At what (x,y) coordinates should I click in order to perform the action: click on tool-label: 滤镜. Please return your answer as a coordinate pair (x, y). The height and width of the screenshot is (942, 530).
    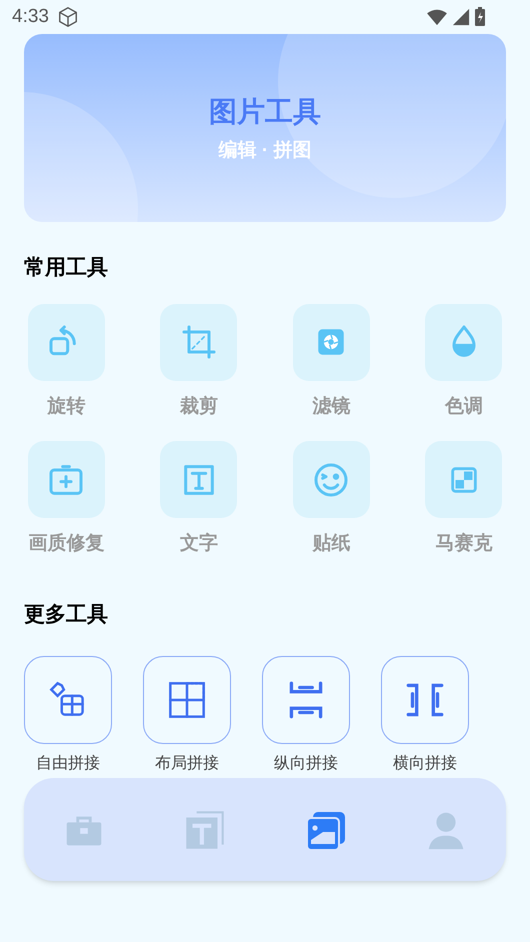
    Looking at the image, I should click on (331, 406).